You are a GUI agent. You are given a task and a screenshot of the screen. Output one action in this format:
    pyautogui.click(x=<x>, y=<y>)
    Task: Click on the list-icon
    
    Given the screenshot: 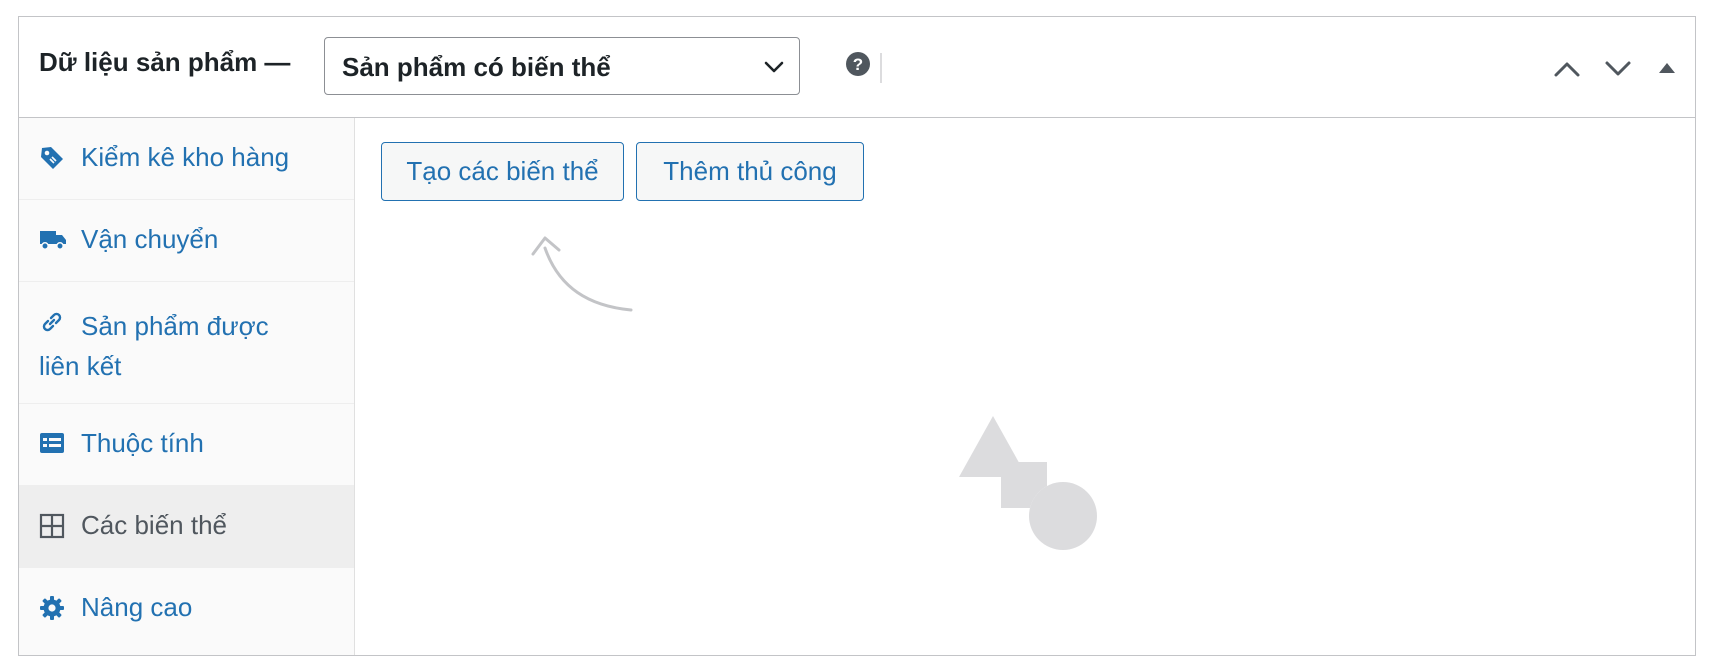 What is the action you would take?
    pyautogui.click(x=52, y=443)
    